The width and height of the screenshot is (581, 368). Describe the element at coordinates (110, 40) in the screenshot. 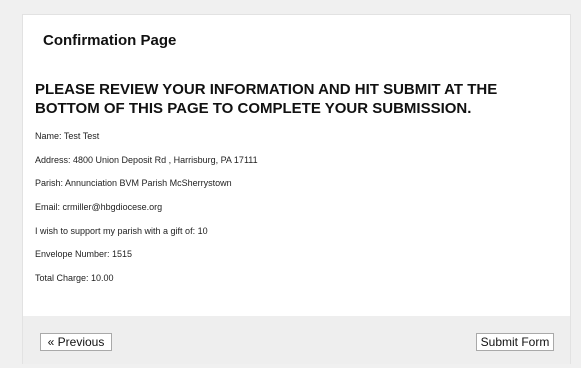

I see `page-title: Confirmation Page` at that location.